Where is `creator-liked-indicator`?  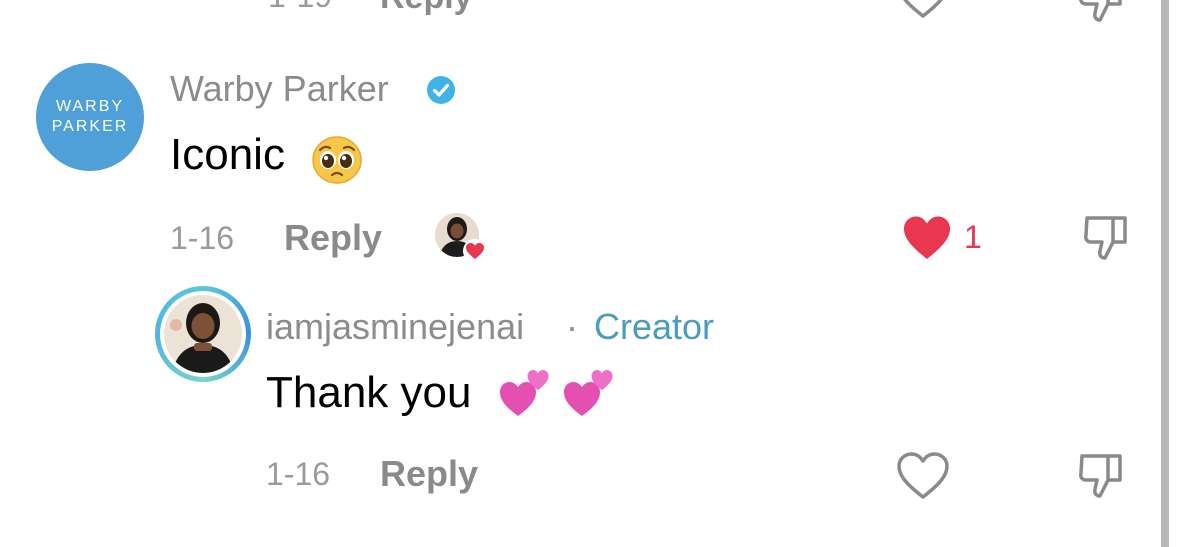
creator-liked-indicator is located at coordinates (461, 238).